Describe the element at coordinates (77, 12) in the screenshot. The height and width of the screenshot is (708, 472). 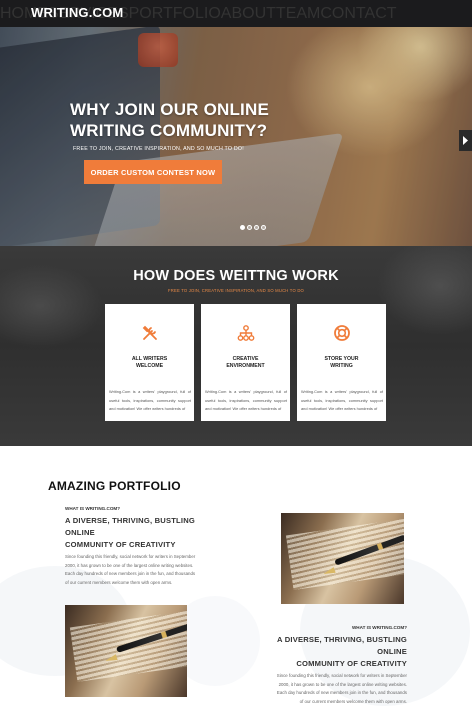
I see `site-logo: WRITING.COM` at that location.